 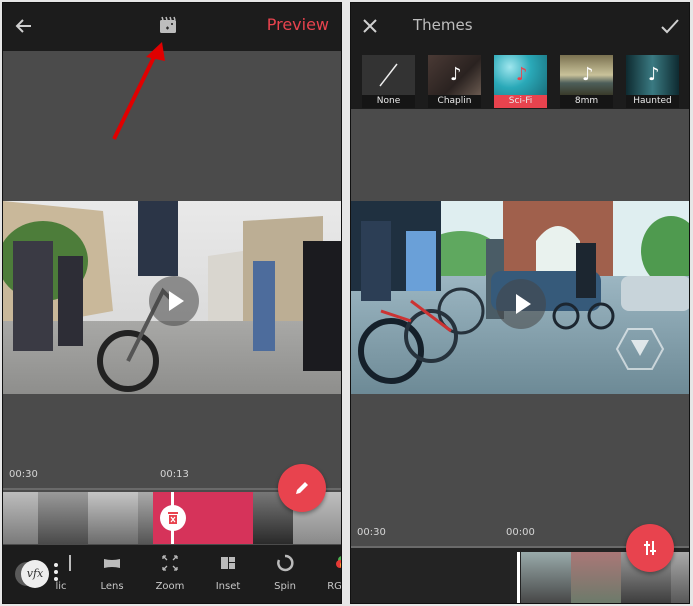 I want to click on close-icon, so click(x=370, y=26).